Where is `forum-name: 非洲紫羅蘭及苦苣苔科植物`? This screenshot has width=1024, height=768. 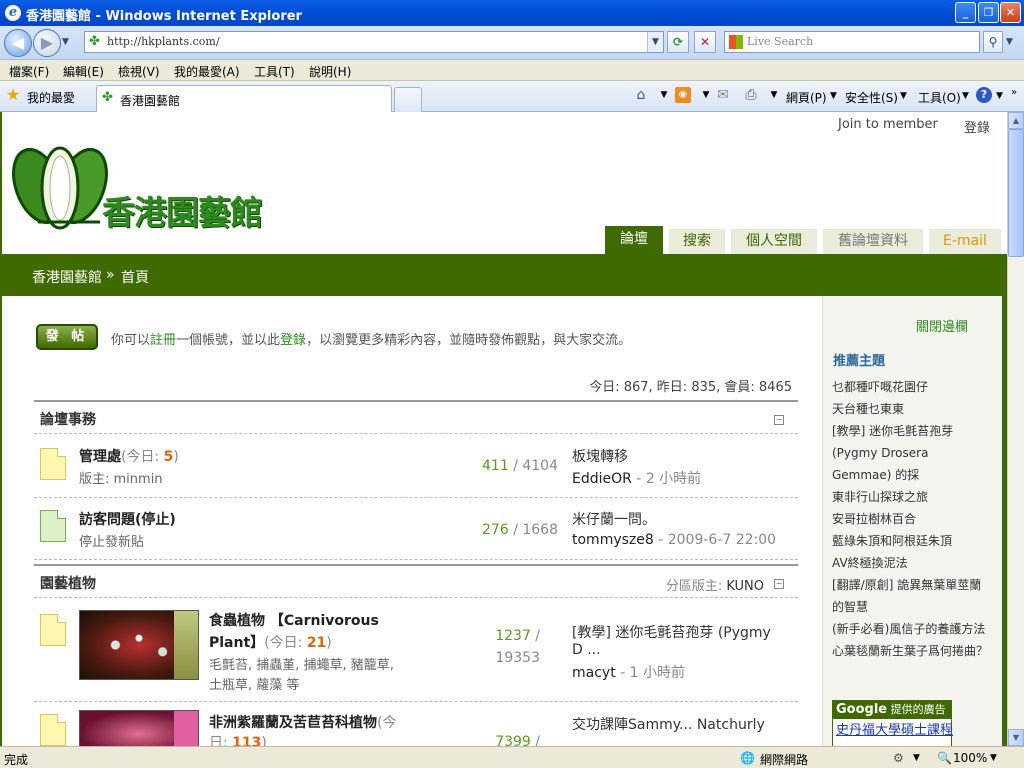
forum-name: 非洲紫羅蘭及苦苣苔科植物 is located at coordinates (293, 723).